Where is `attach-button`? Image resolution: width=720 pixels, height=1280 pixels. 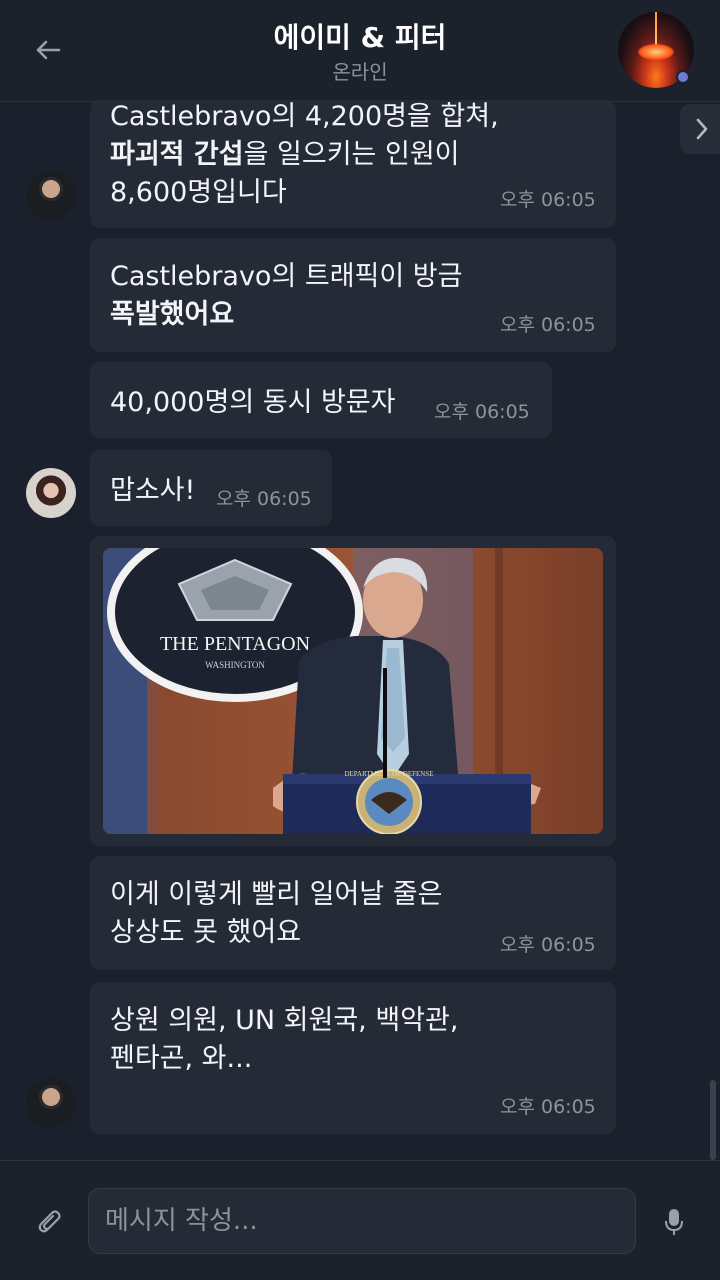
attach-button is located at coordinates (50, 1222).